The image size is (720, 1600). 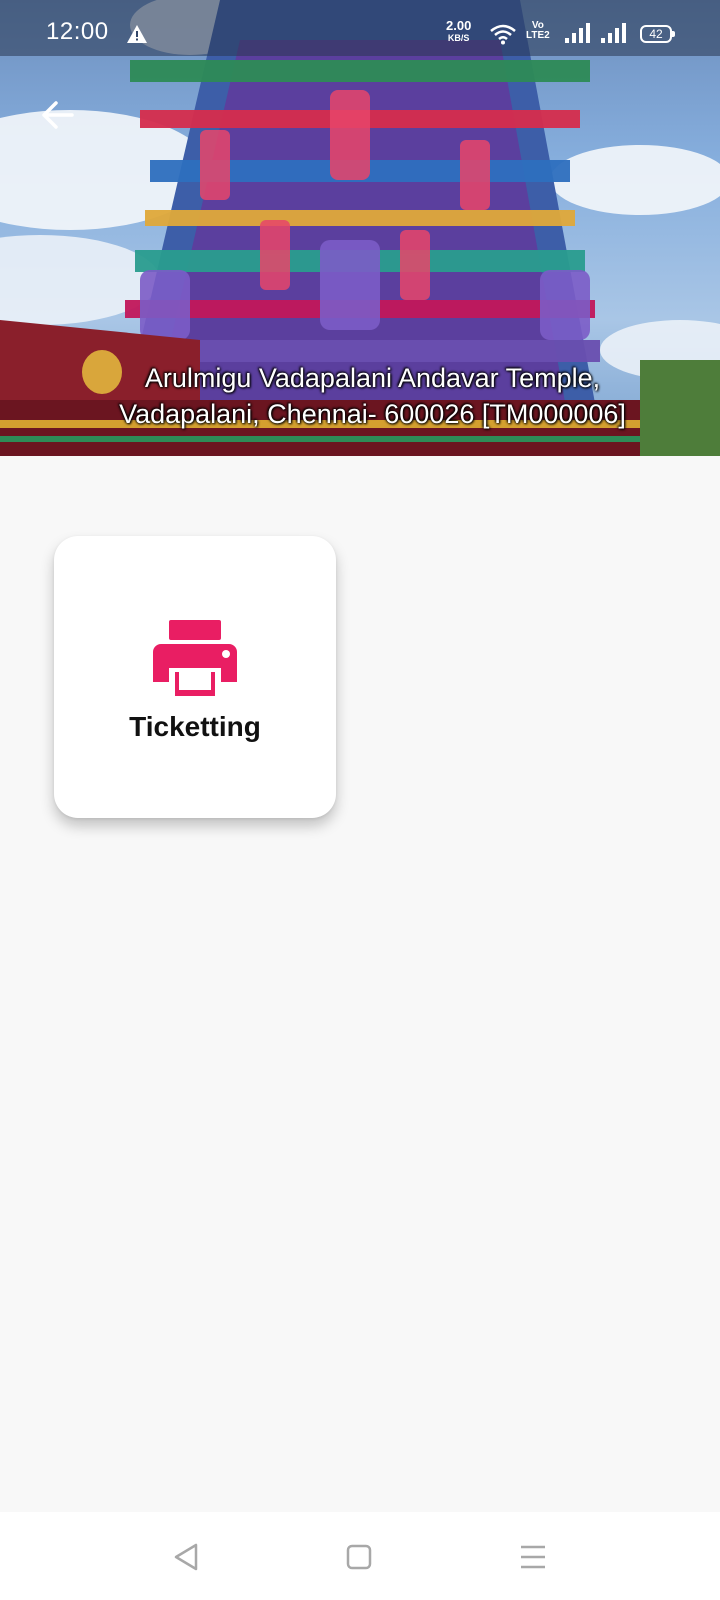 I want to click on nav-back-button, so click(x=187, y=1557).